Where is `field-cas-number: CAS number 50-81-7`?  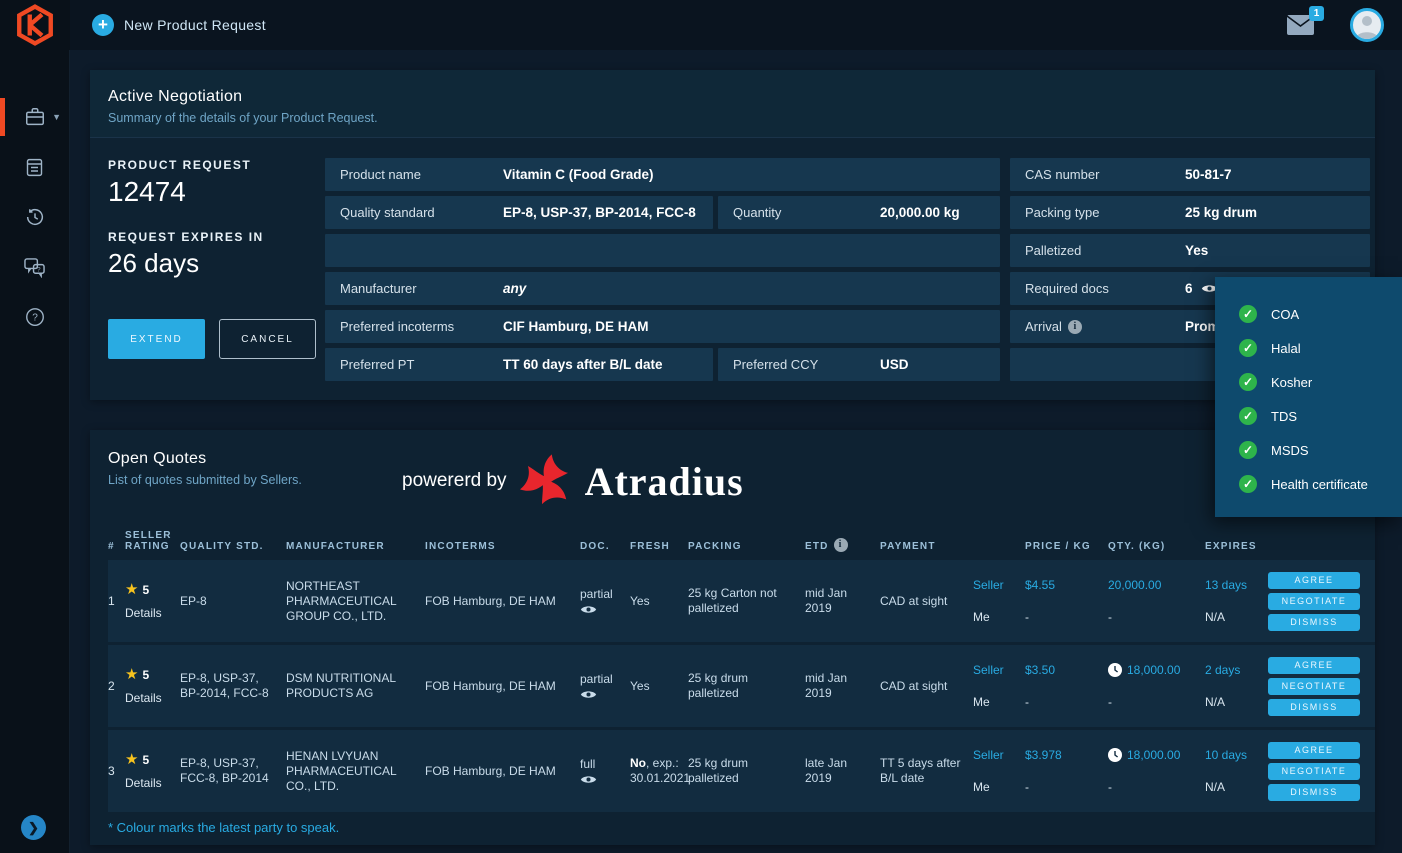
field-cas-number: CAS number 50-81-7 is located at coordinates (1190, 174).